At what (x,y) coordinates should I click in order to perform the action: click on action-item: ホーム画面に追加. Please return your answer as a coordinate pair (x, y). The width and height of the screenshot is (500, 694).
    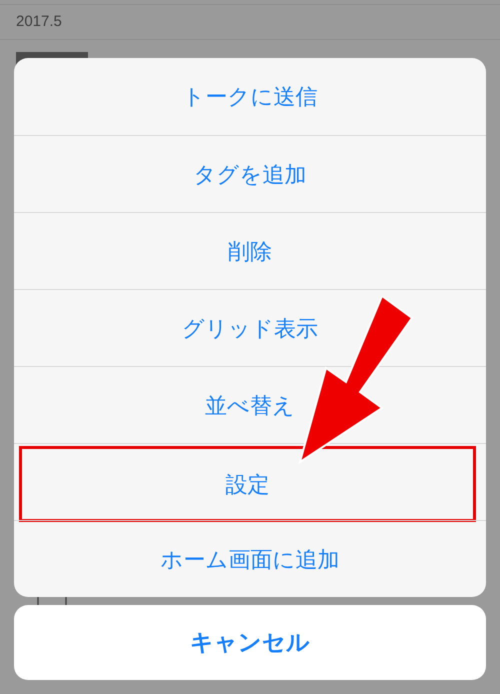
    Looking at the image, I should click on (250, 559).